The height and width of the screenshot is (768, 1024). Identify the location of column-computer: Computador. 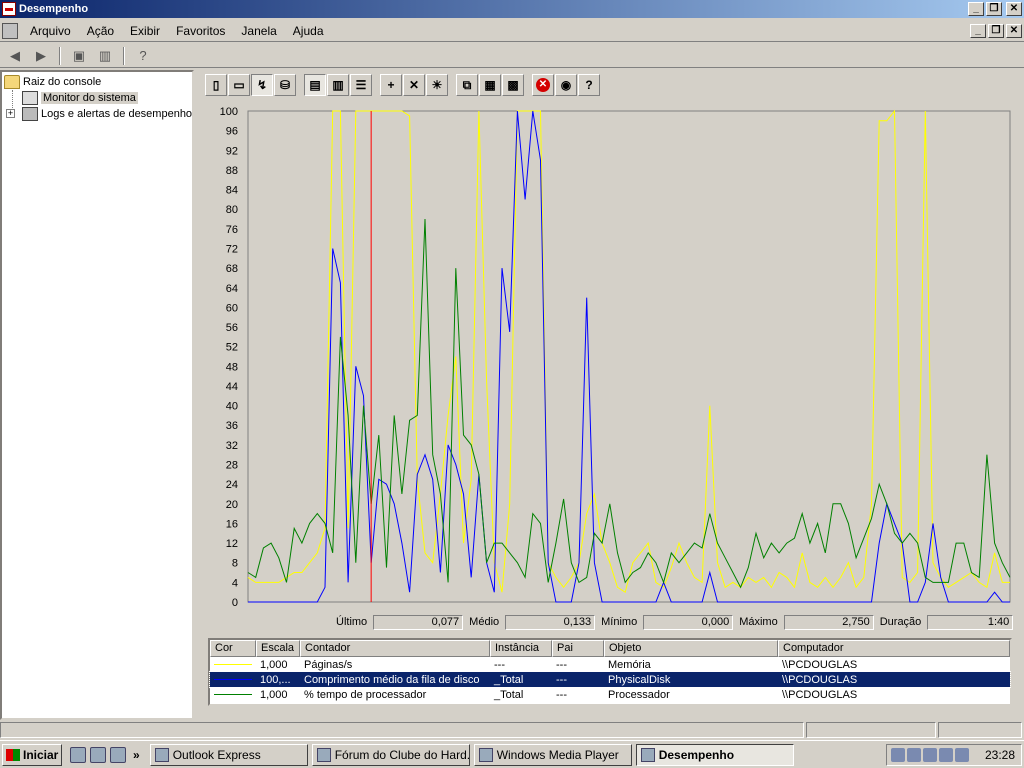
(894, 648).